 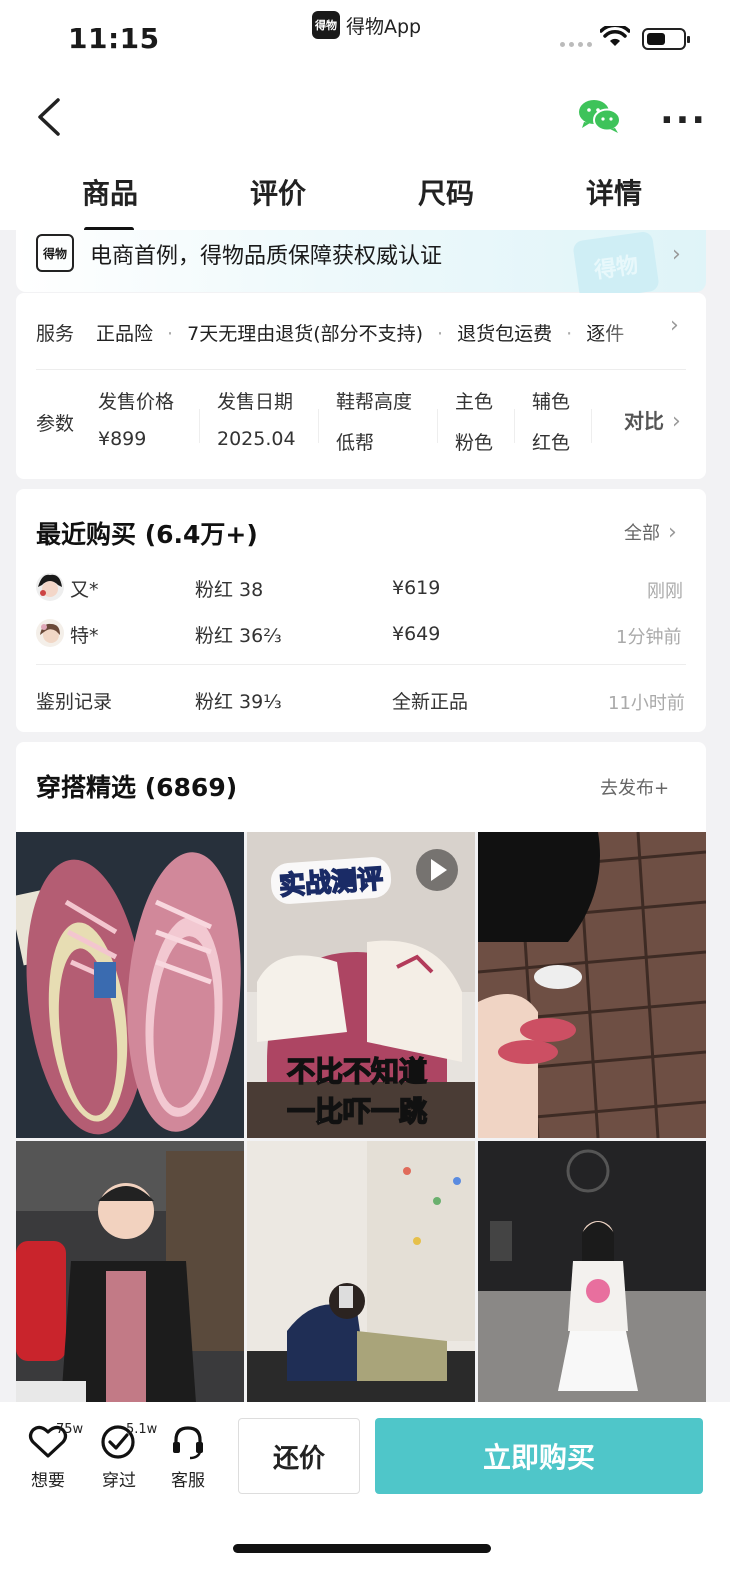 I want to click on battery-icon, so click(x=666, y=39).